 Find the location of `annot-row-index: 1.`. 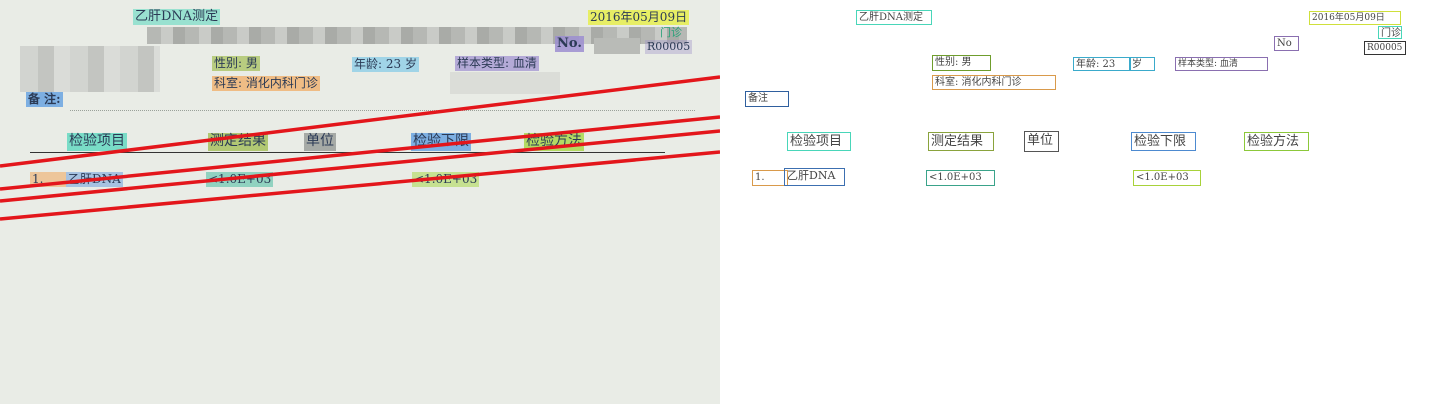

annot-row-index: 1. is located at coordinates (770, 178).